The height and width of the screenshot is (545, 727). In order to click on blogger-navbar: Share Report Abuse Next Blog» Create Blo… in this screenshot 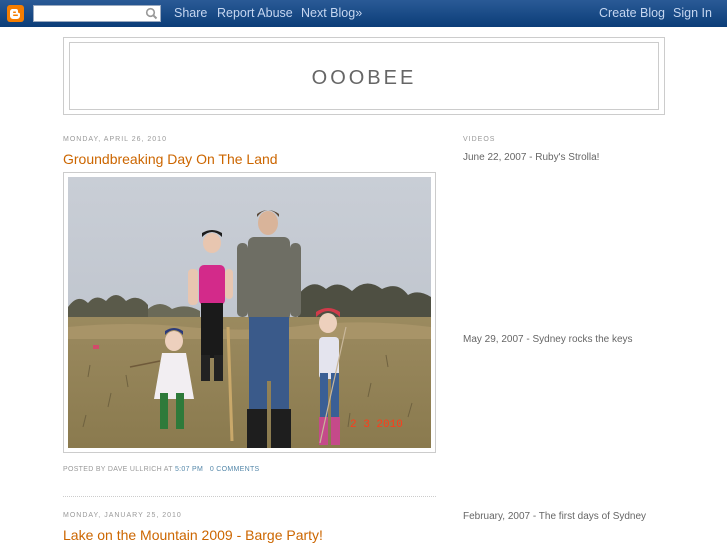, I will do `click(363, 13)`.